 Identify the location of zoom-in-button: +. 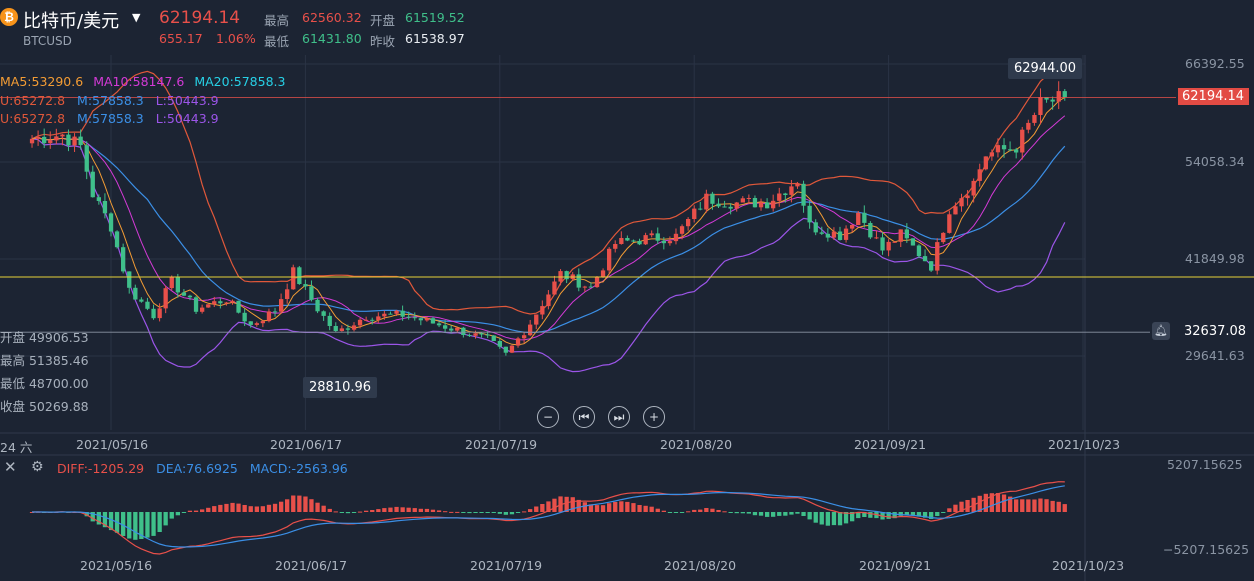
(654, 417).